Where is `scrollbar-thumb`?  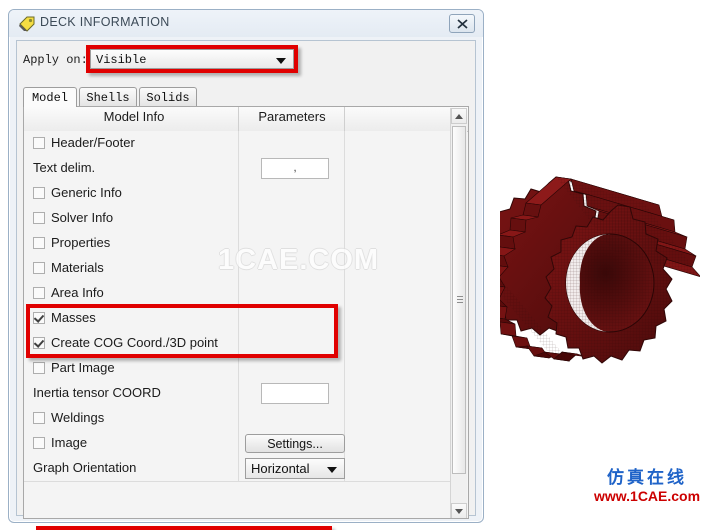
scrollbar-thumb is located at coordinates (459, 300).